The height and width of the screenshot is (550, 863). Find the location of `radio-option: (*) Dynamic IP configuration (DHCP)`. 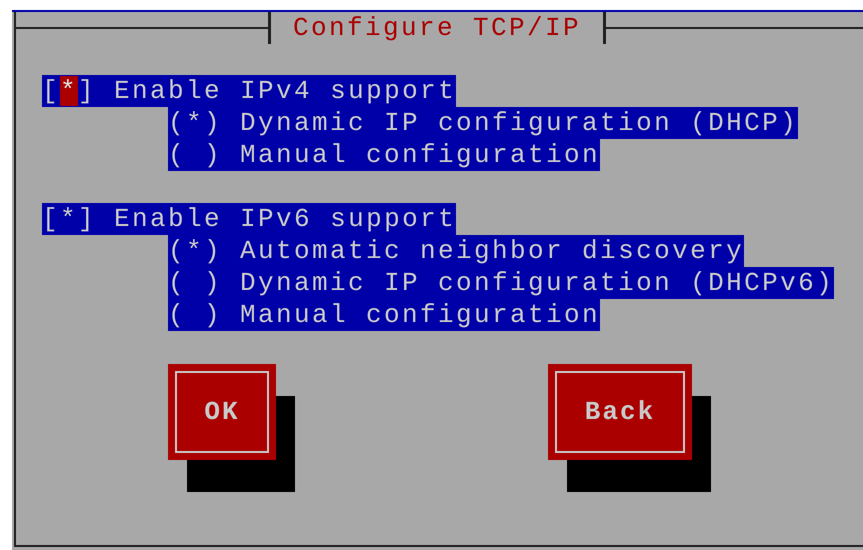

radio-option: (*) Dynamic IP configuration (DHCP) is located at coordinates (483, 123).